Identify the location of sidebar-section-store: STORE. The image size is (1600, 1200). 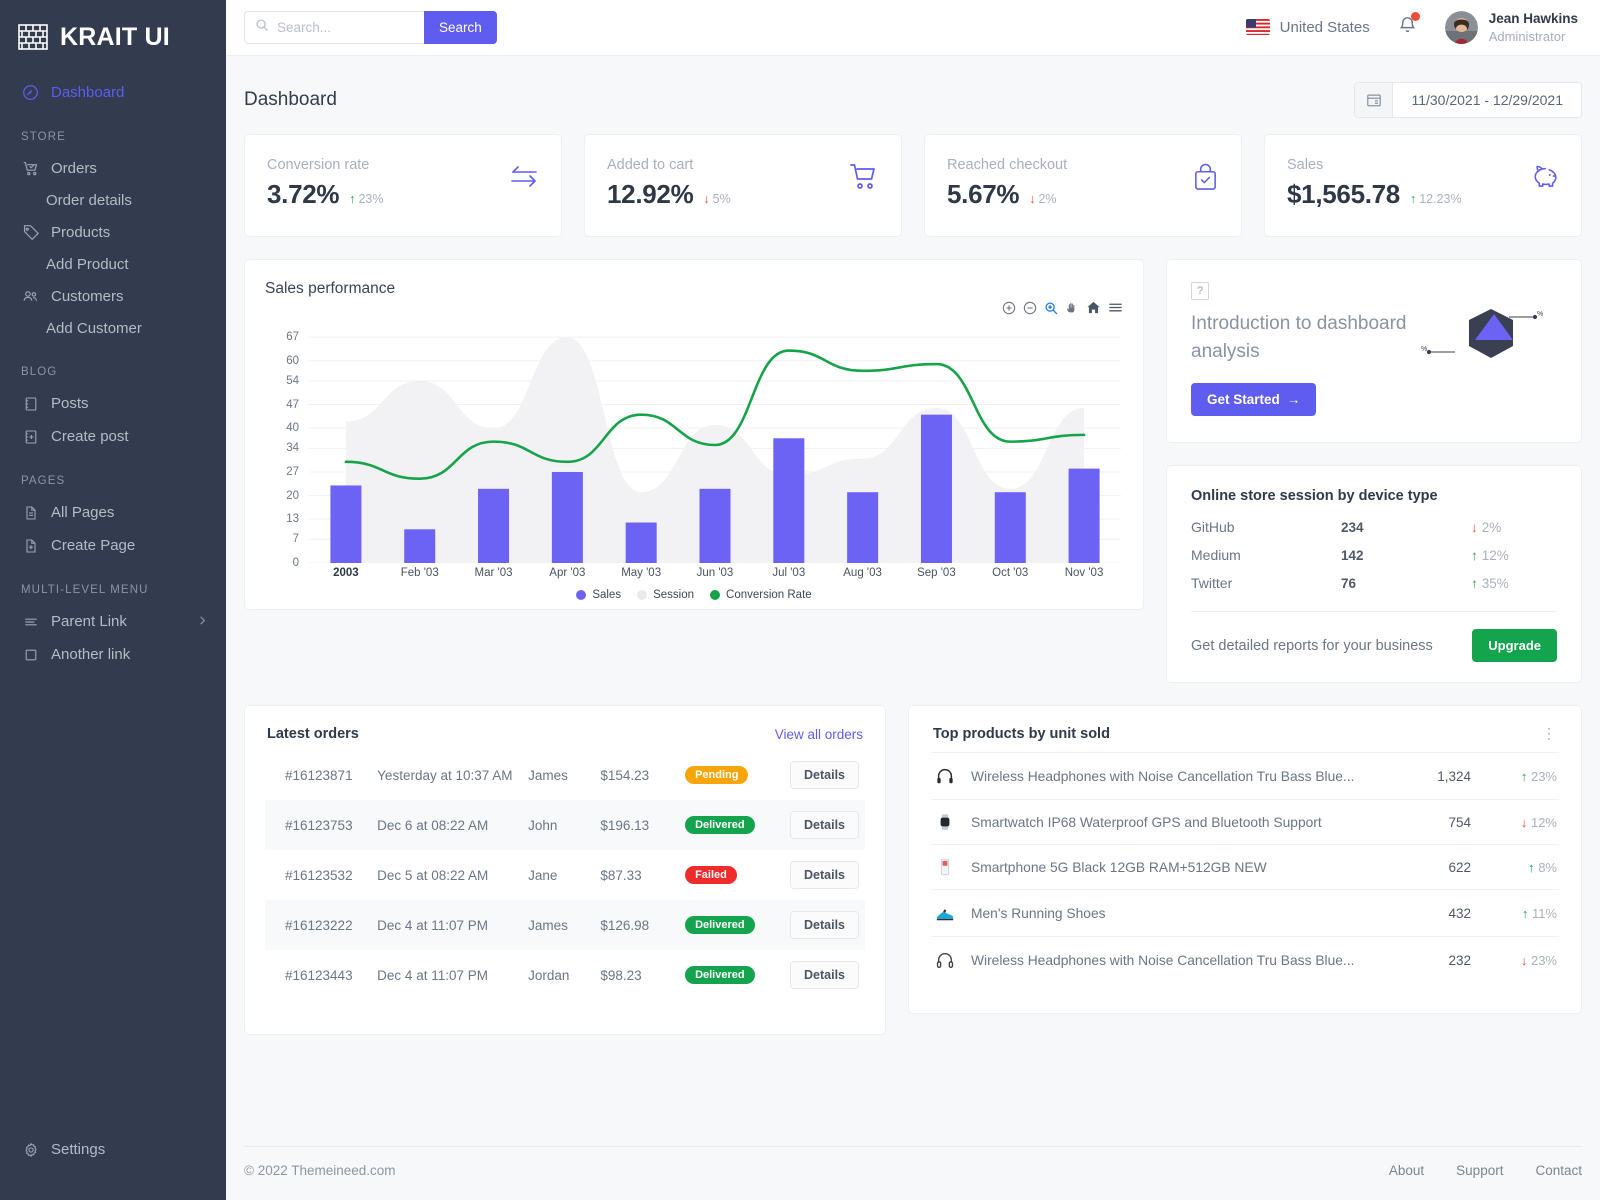
(43, 137).